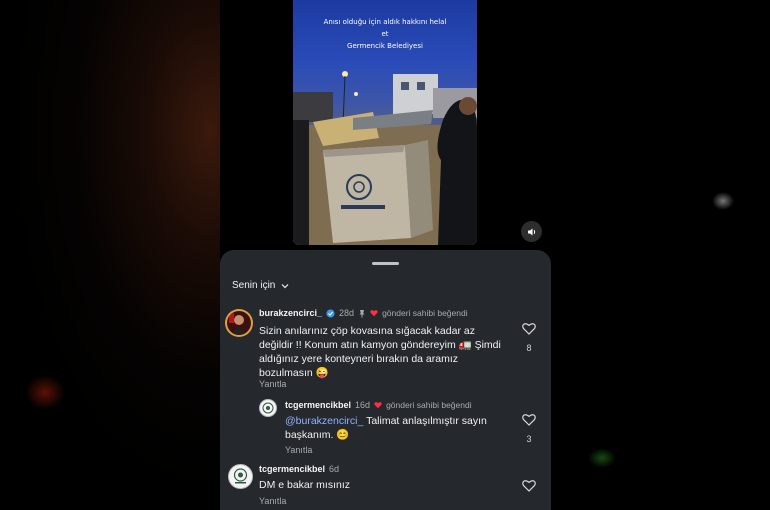  What do you see at coordinates (362, 313) in the screenshot?
I see `pin-icon` at bounding box center [362, 313].